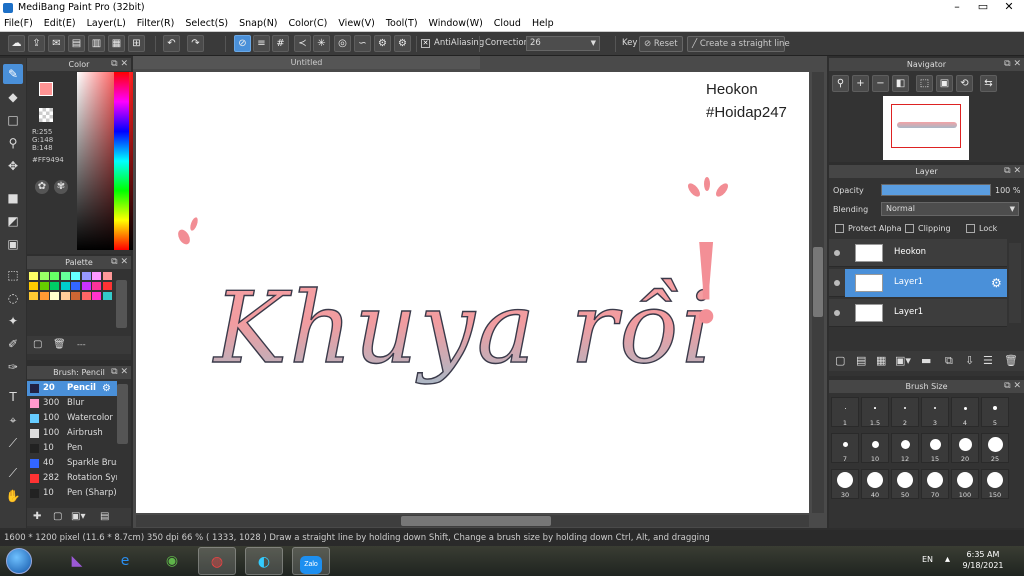 Image resolution: width=1024 pixels, height=576 pixels. I want to click on eyedropper2-tool-icon: ⟋, so click(13, 473).